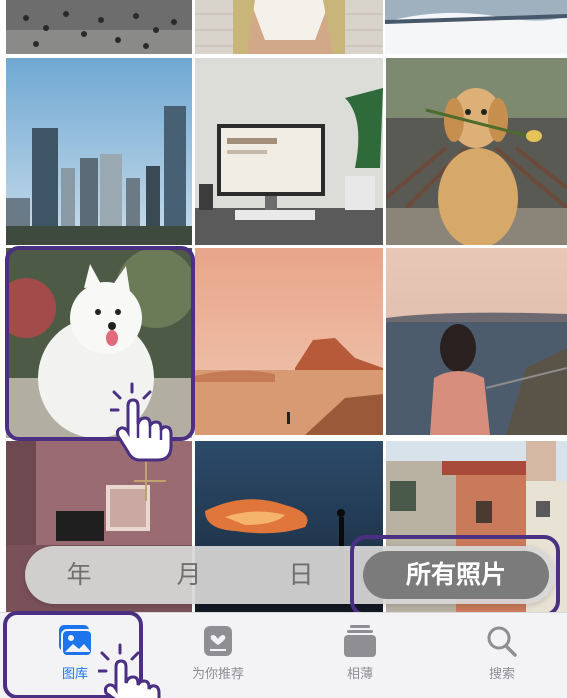  What do you see at coordinates (476, 341) in the screenshot?
I see `photo-girl-by-sea` at bounding box center [476, 341].